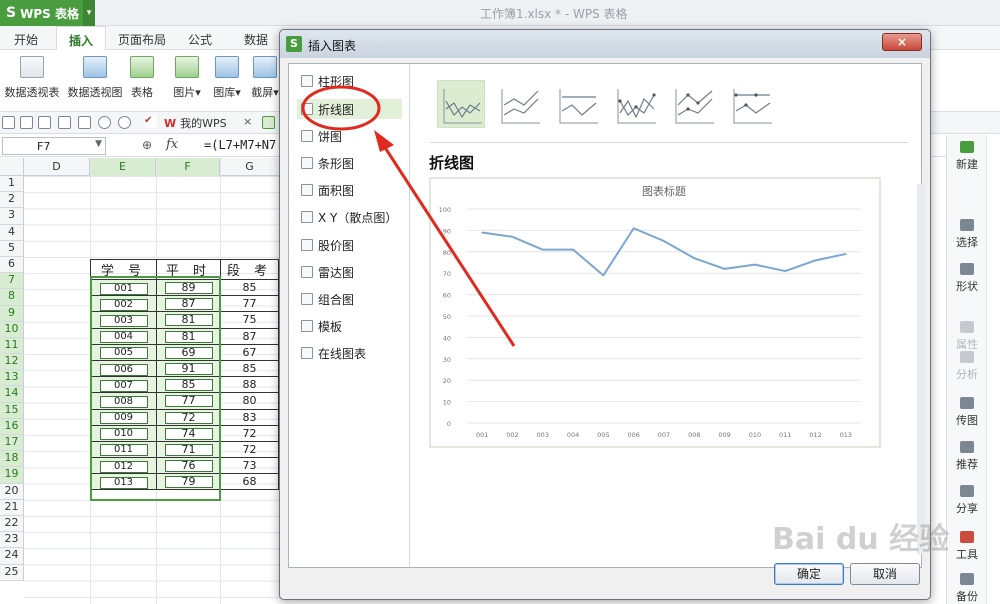 The image size is (1000, 604). I want to click on row-header: 7, so click(12, 281).